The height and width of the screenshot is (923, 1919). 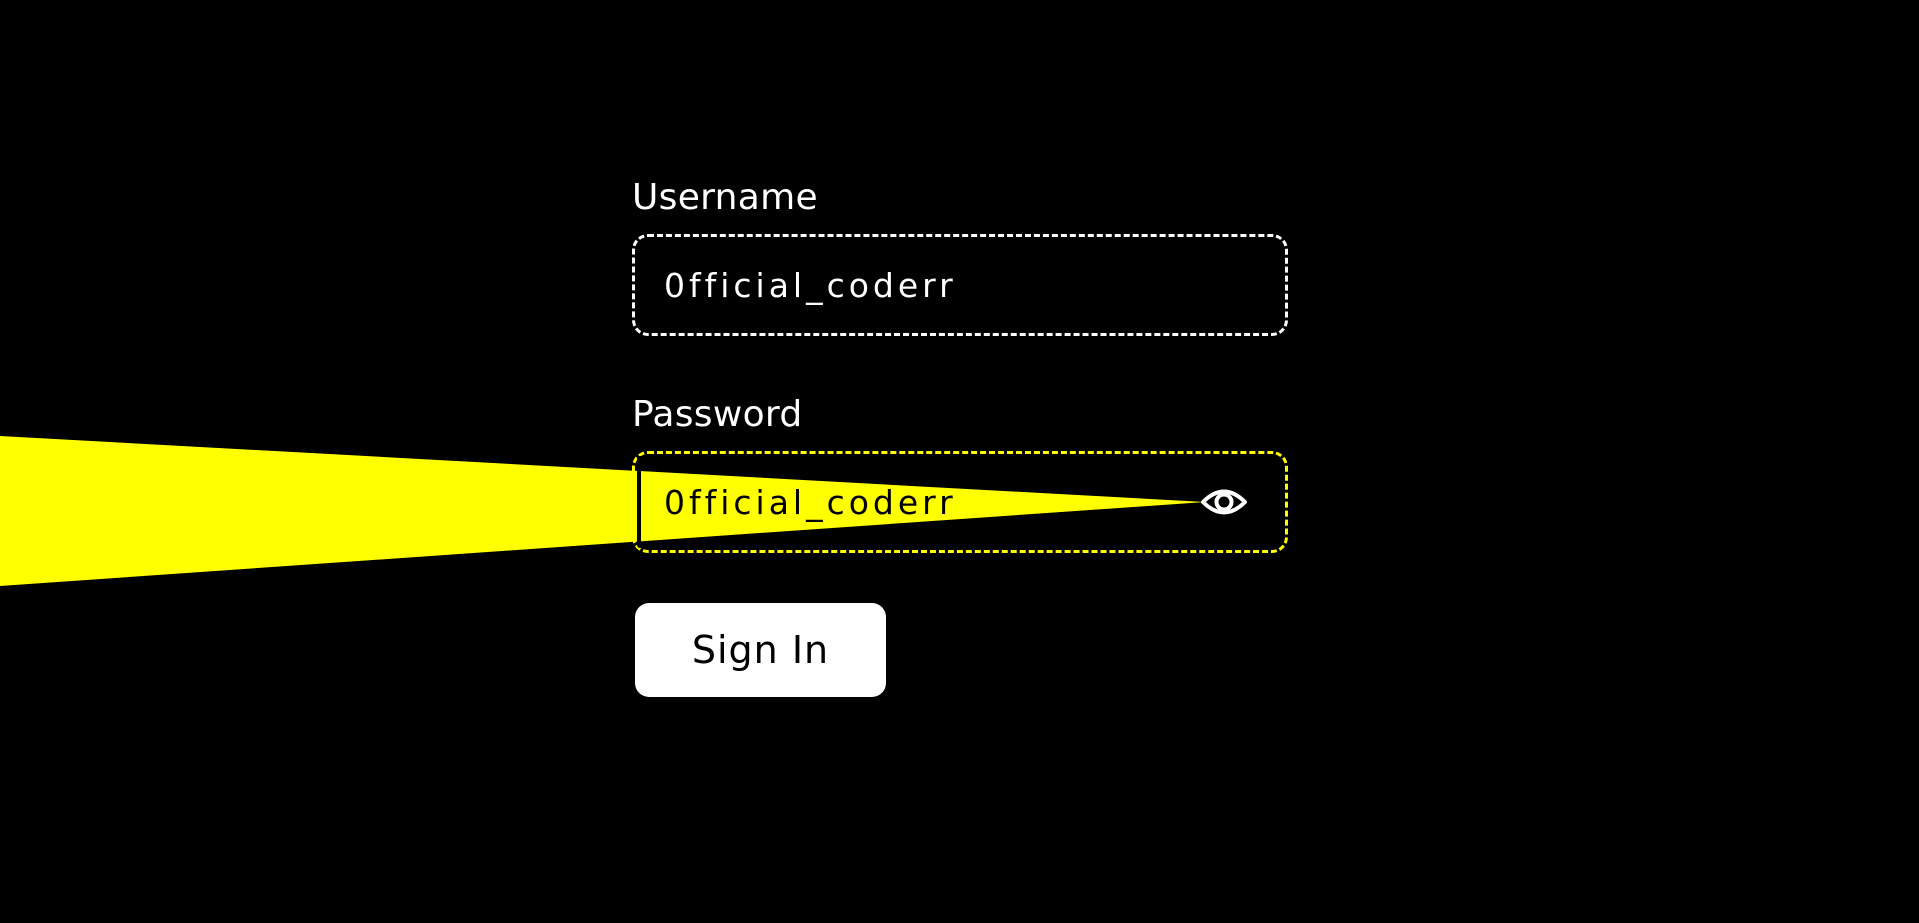 What do you see at coordinates (717, 414) in the screenshot?
I see `password-label: Password` at bounding box center [717, 414].